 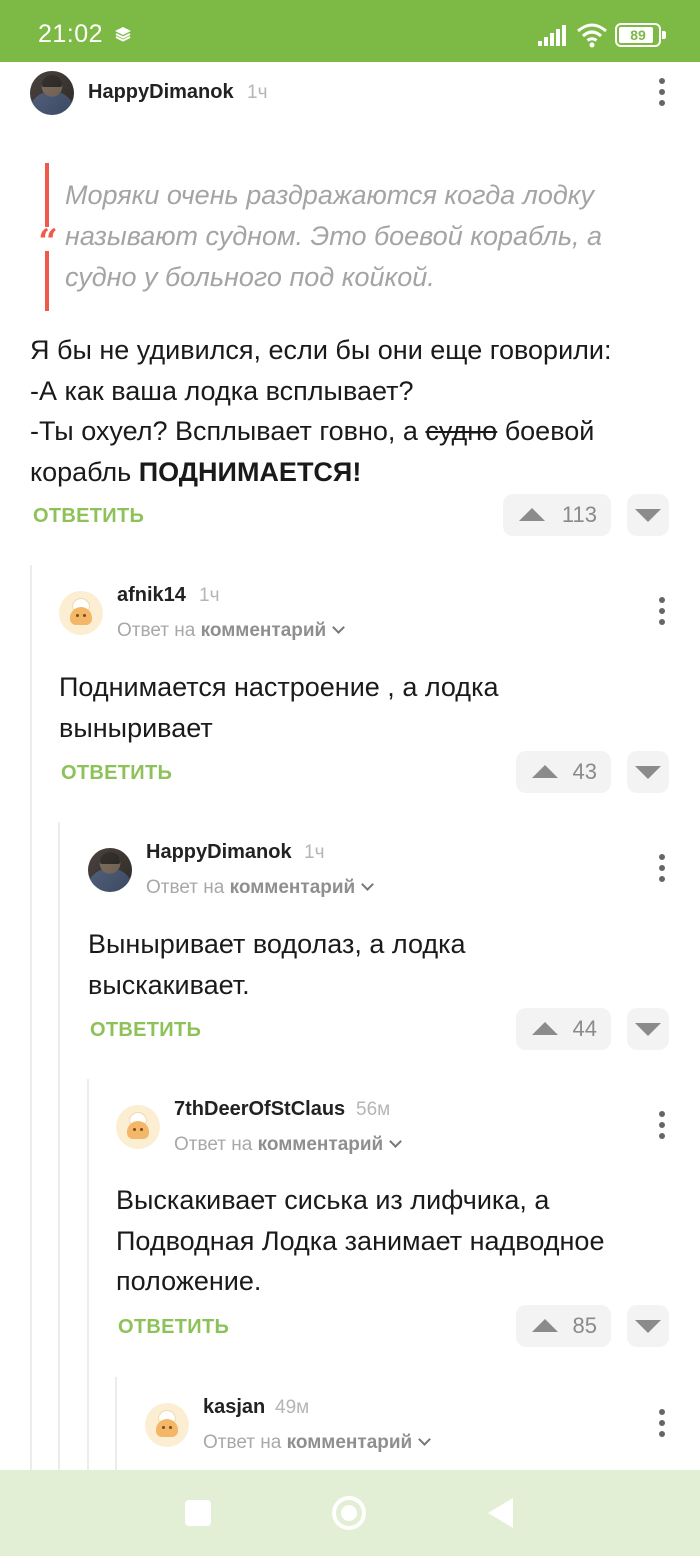 I want to click on battery-percent: 89, so click(x=638, y=35).